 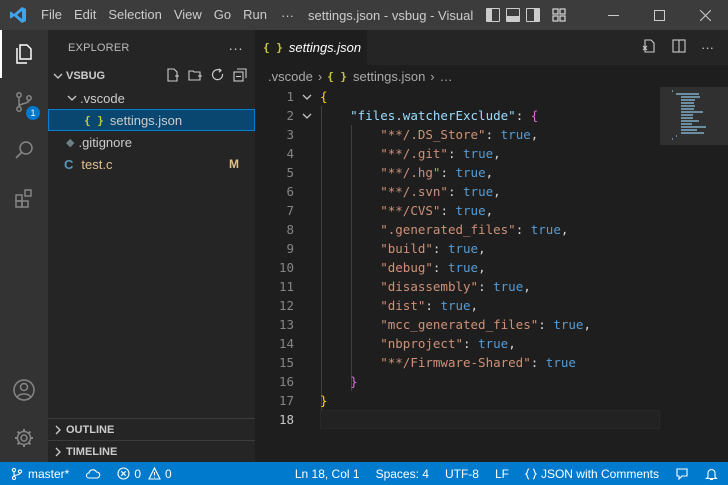 What do you see at coordinates (493, 15) in the screenshot?
I see `toggle-primary-sidebar-icon` at bounding box center [493, 15].